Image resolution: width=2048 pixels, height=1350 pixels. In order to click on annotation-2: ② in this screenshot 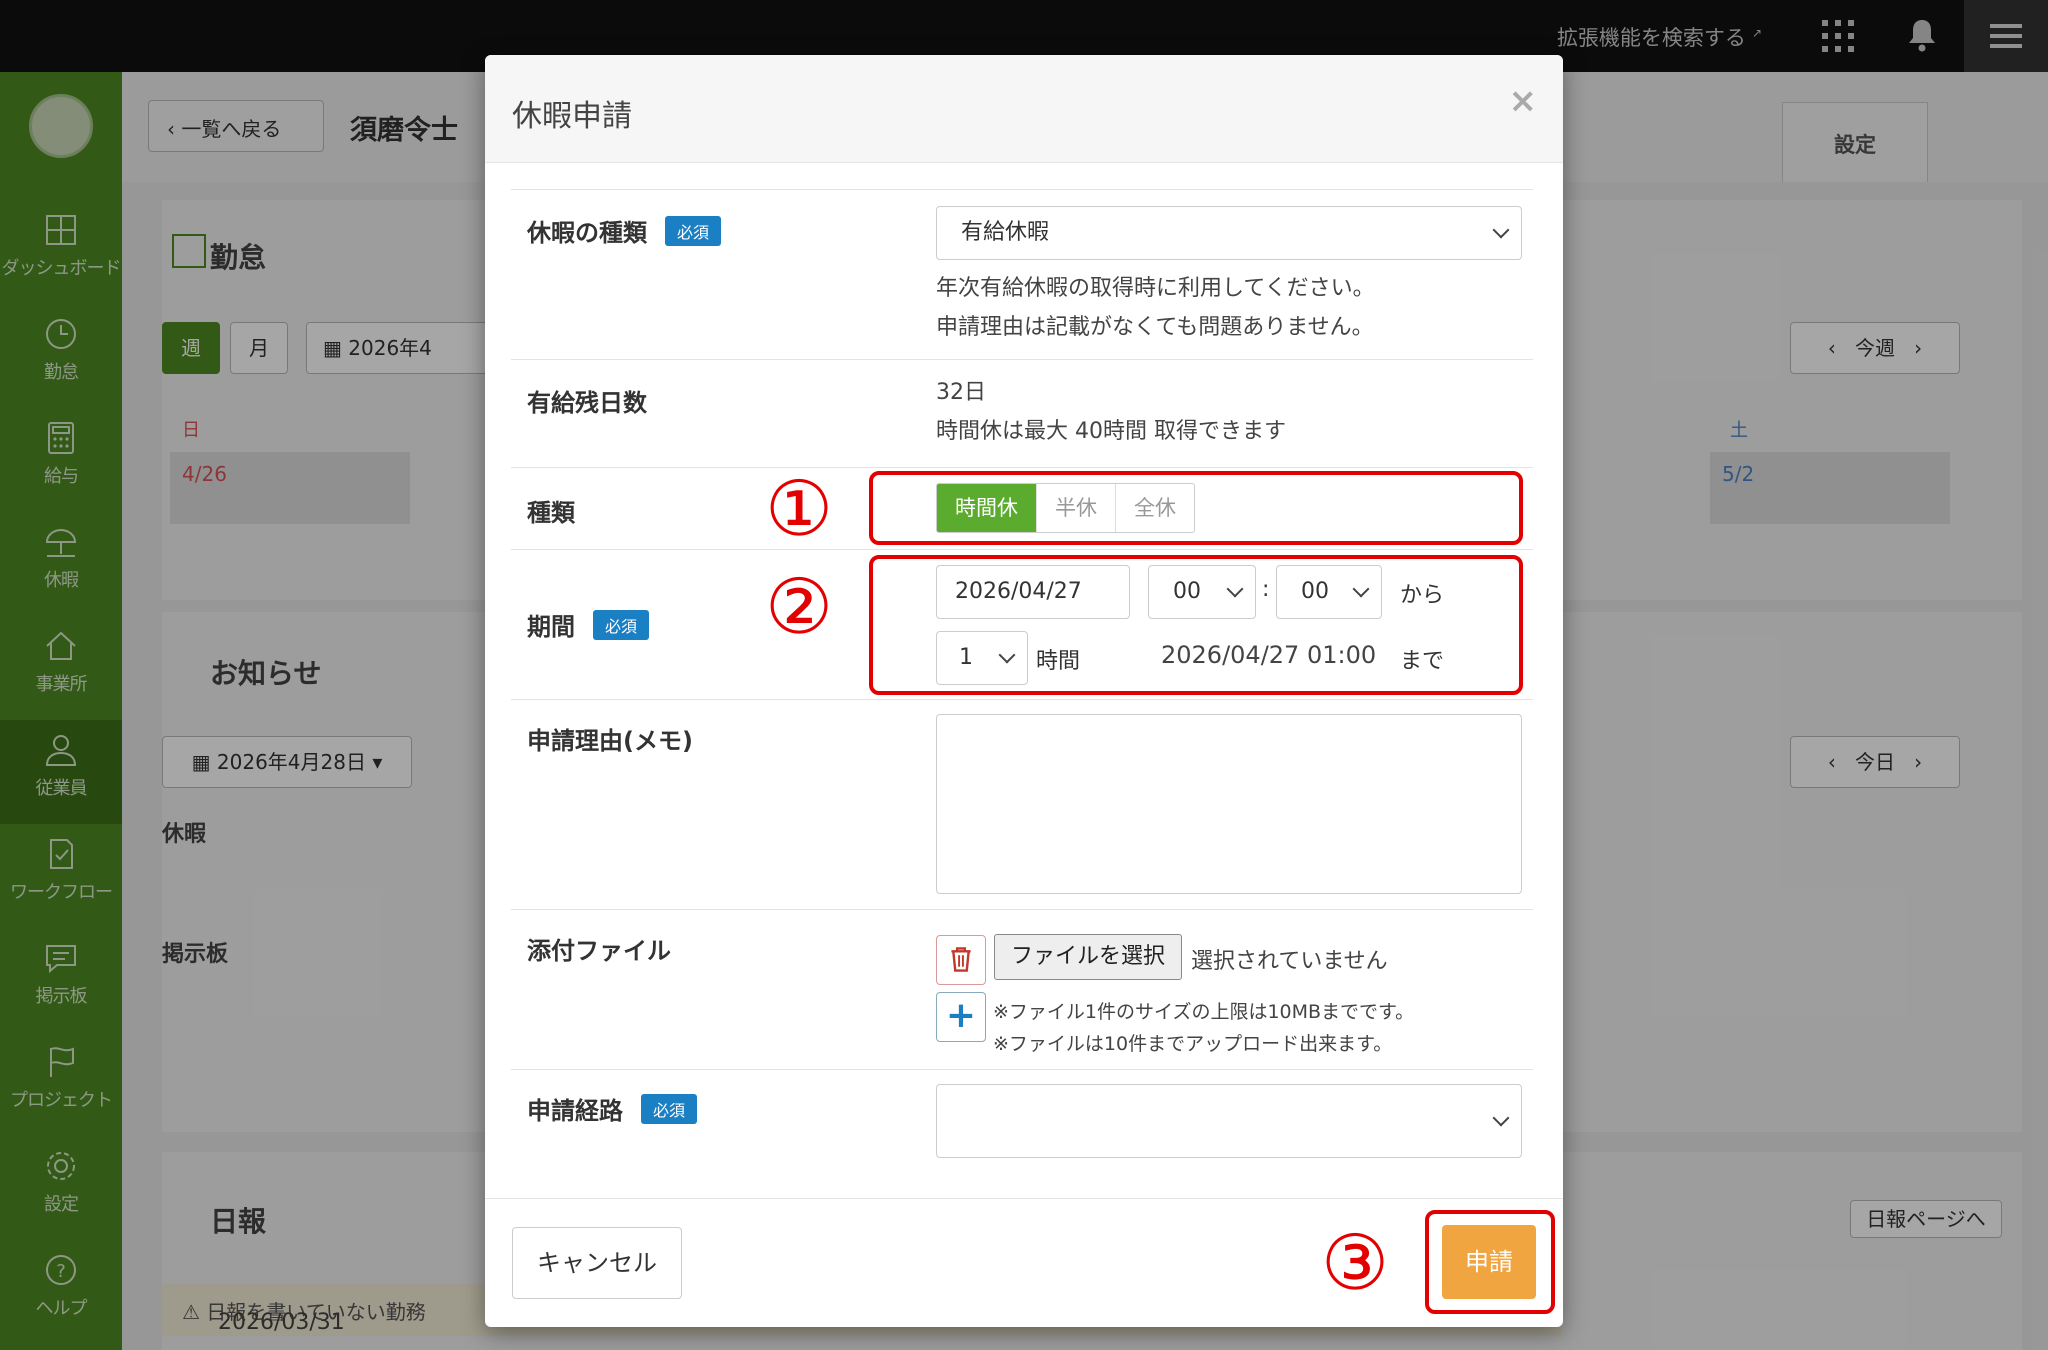, I will do `click(799, 606)`.